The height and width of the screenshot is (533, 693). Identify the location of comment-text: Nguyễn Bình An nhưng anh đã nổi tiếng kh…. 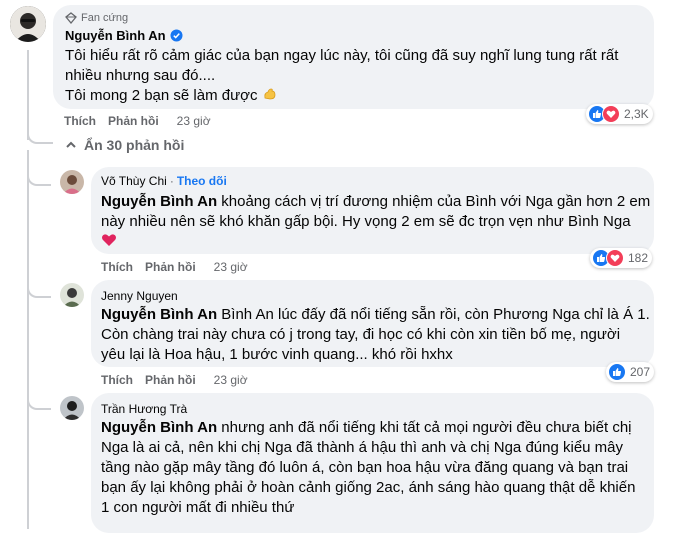
(368, 467).